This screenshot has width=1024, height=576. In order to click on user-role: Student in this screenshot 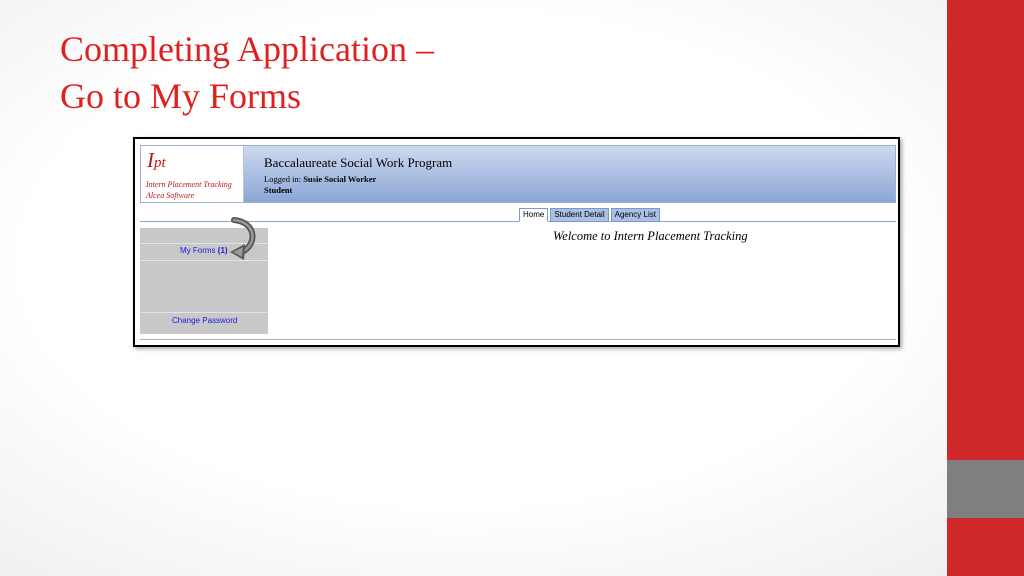, I will do `click(278, 190)`.